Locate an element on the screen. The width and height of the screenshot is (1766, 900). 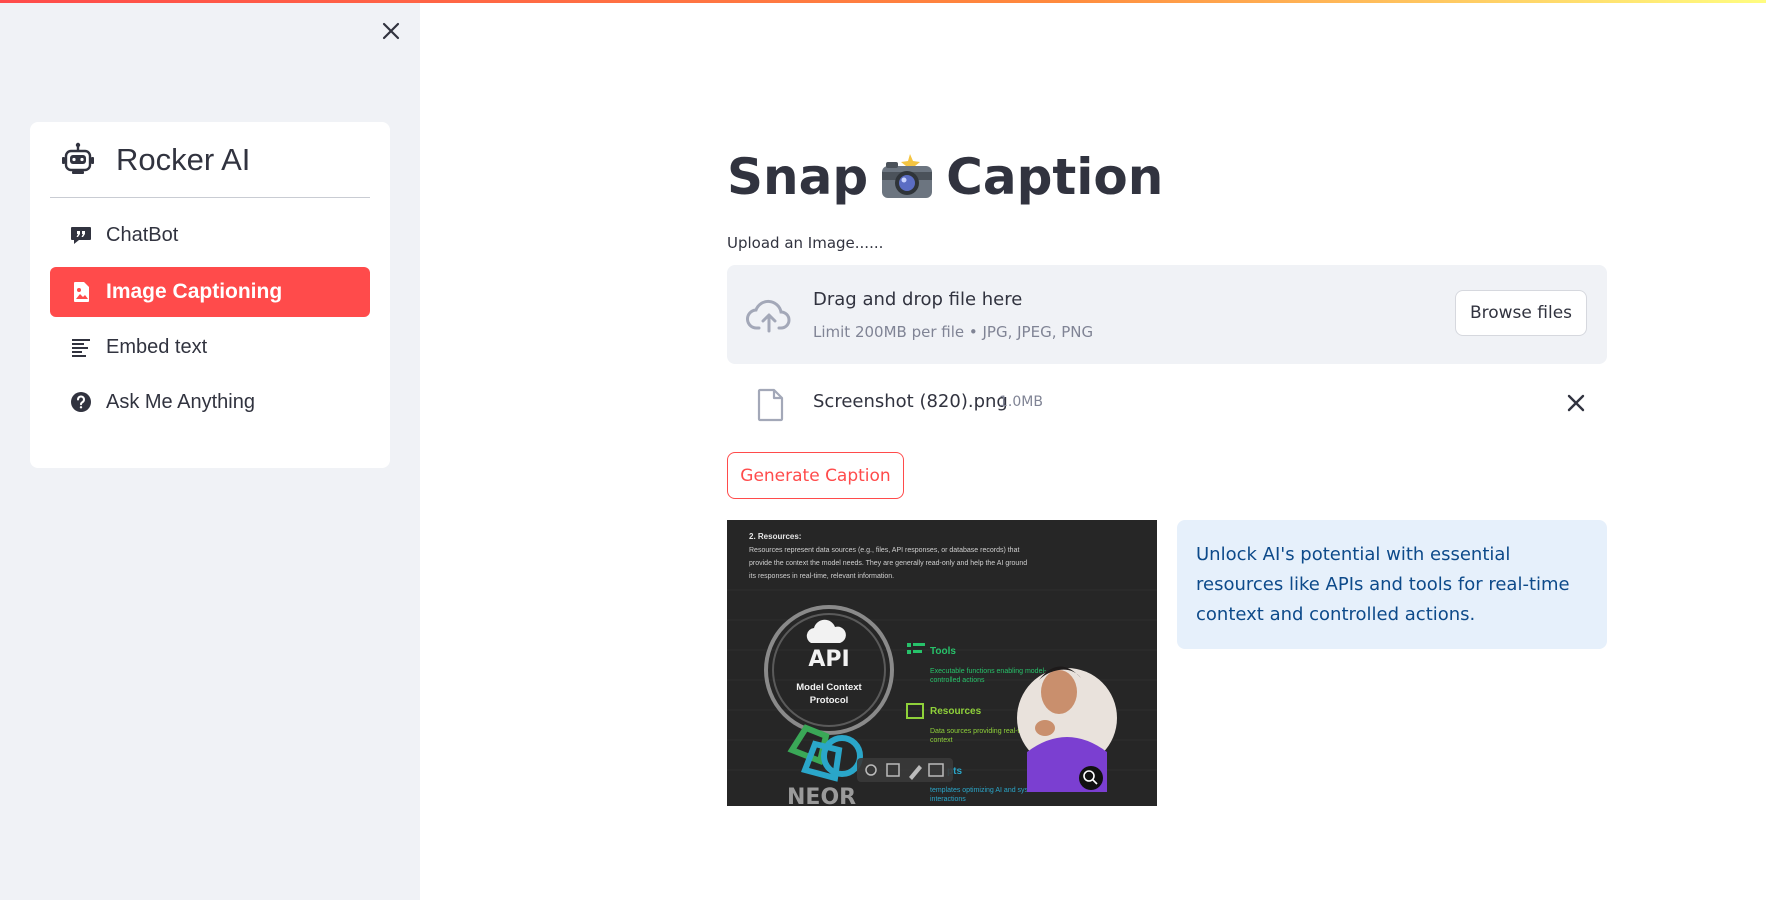
dropzone-title: Drag and drop file here is located at coordinates (918, 299).